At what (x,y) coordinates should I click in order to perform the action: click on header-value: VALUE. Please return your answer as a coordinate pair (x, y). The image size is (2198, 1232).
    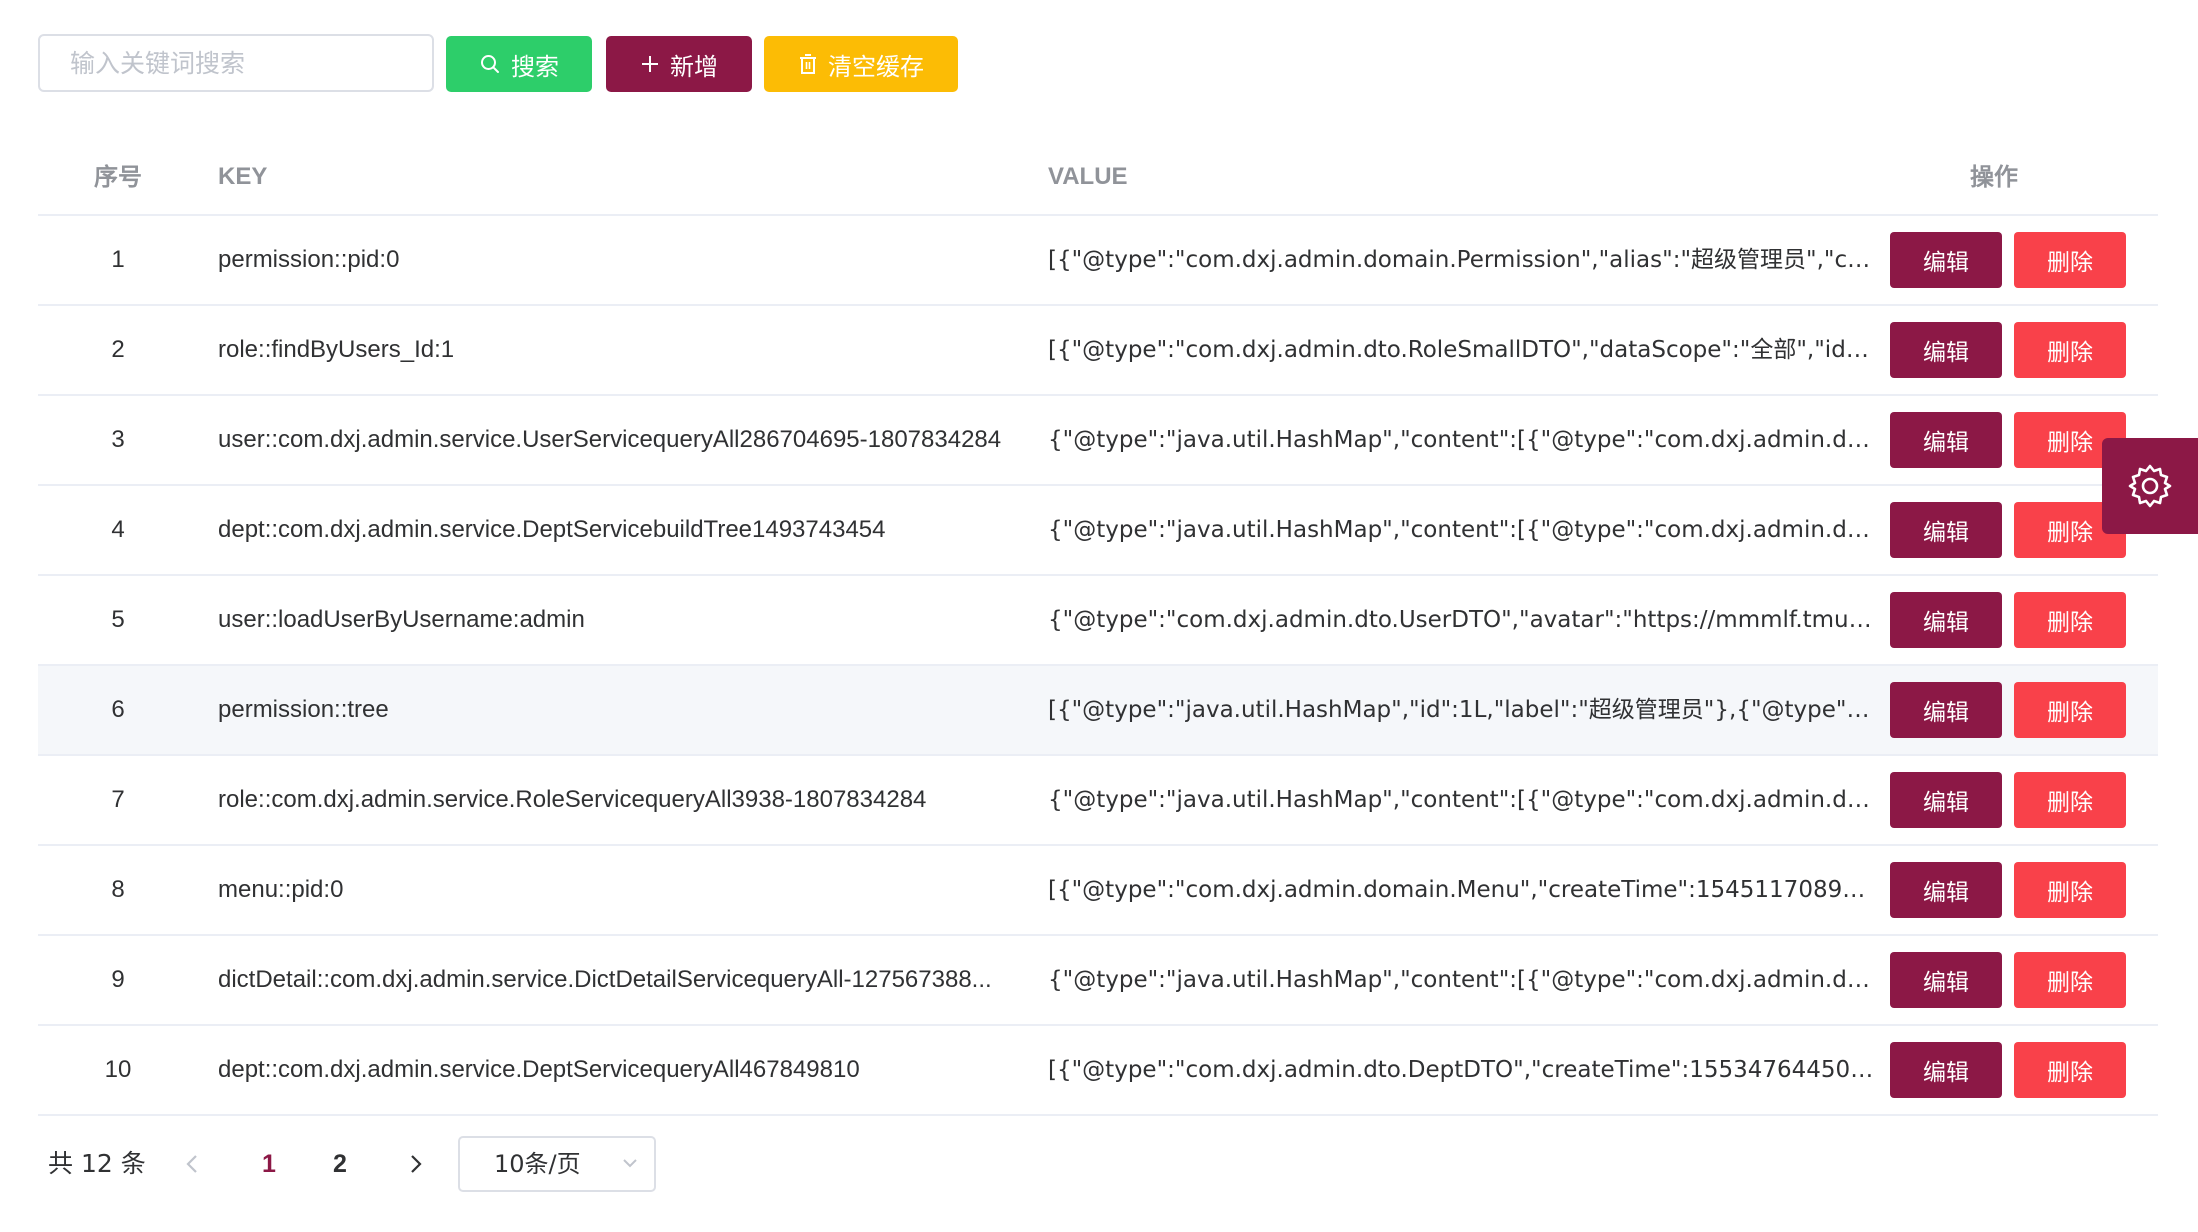
    Looking at the image, I should click on (1088, 176).